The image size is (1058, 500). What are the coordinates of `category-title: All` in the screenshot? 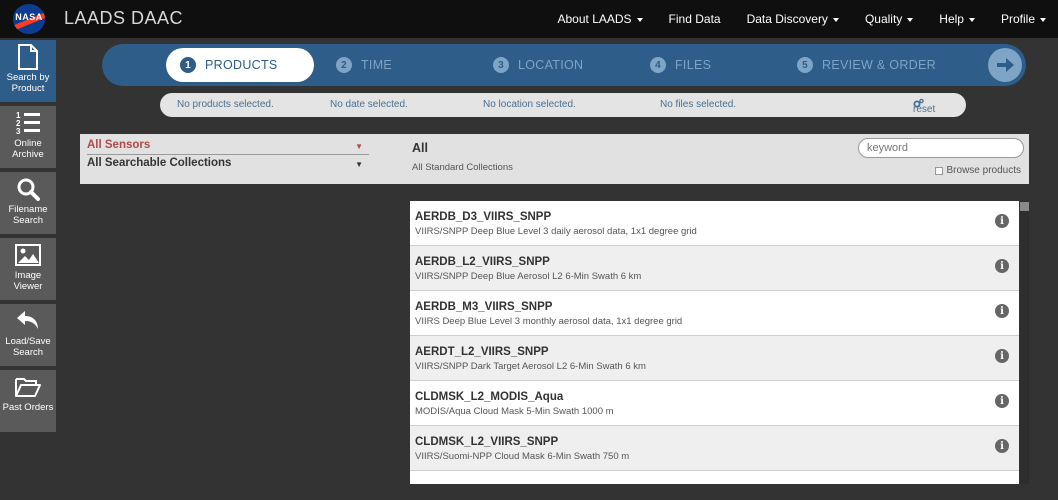 It's located at (420, 148).